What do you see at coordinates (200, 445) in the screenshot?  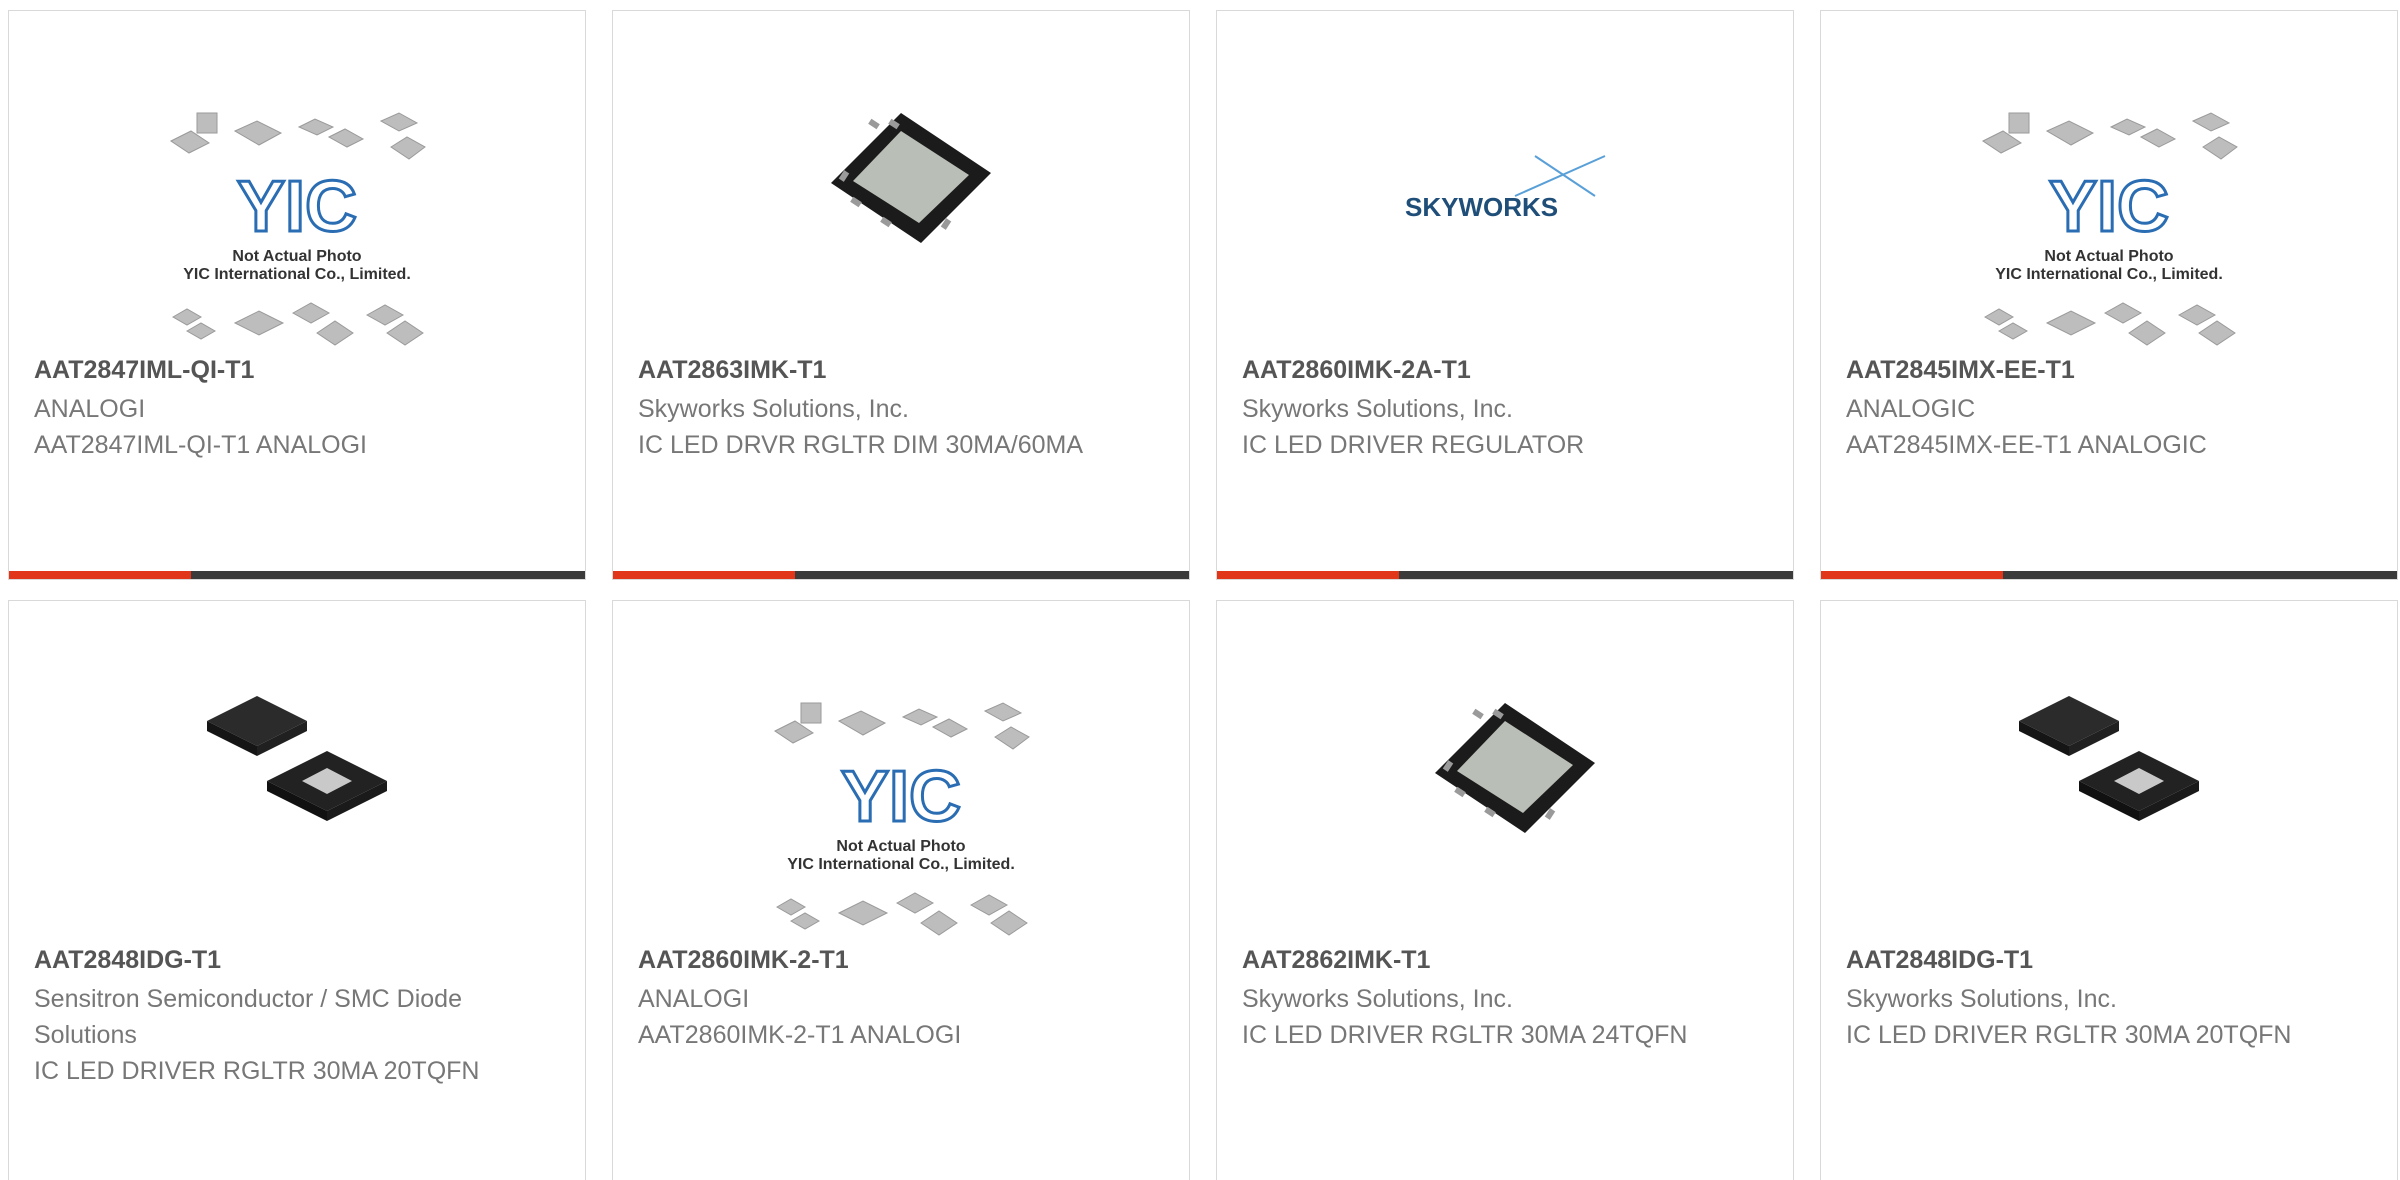 I see `product-description: AAT2847IML-QI-T1 ANALOGI` at bounding box center [200, 445].